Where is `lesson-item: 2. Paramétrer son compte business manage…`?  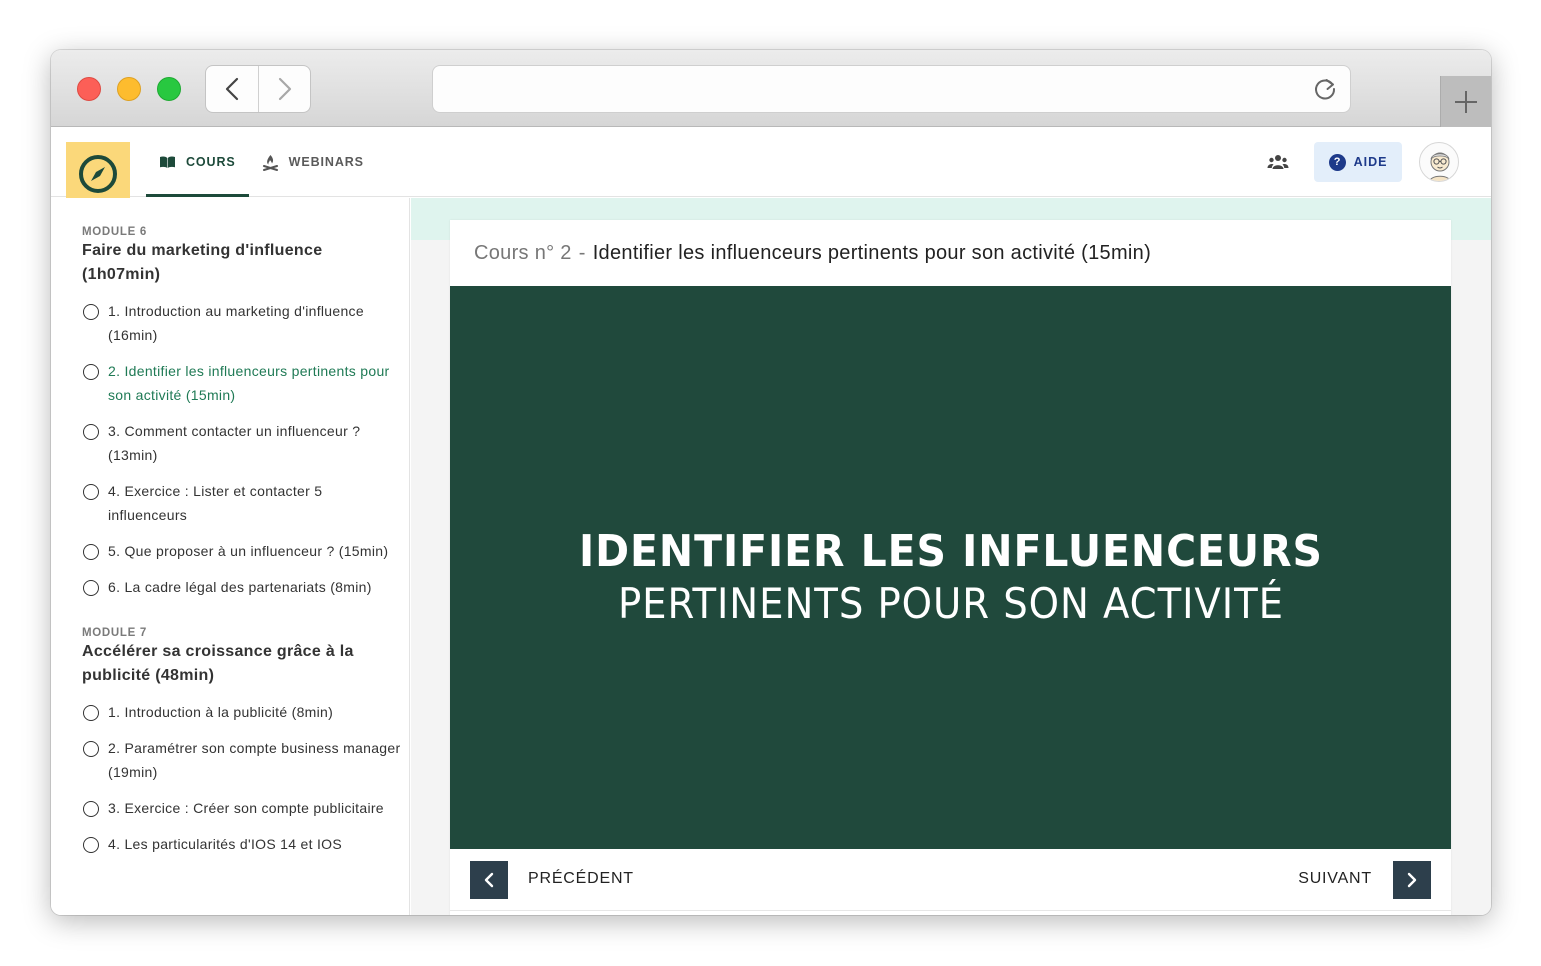 lesson-item: 2. Paramétrer son compte business manage… is located at coordinates (242, 760).